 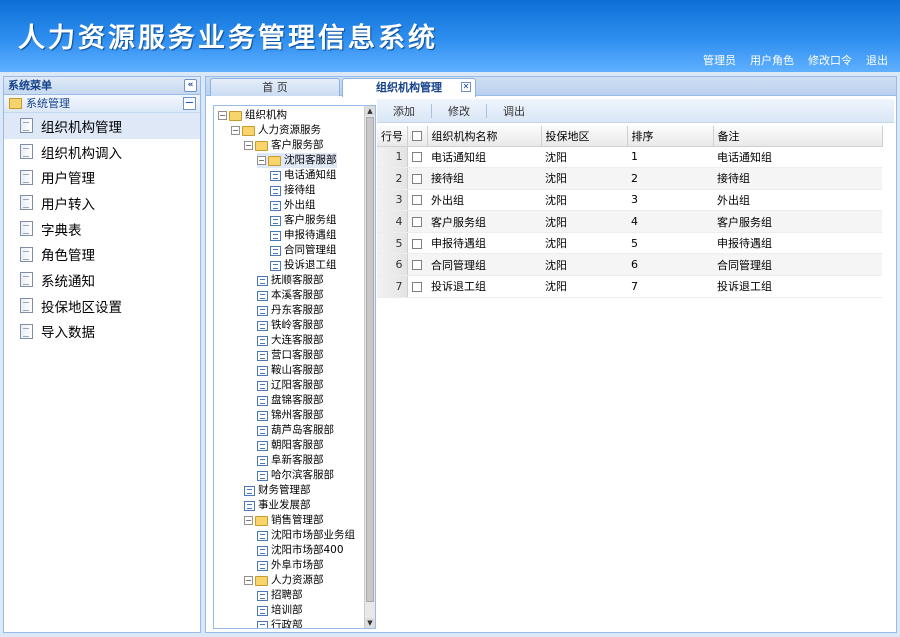 What do you see at coordinates (284, 145) in the screenshot?
I see `tree-node: − 客户服务部` at bounding box center [284, 145].